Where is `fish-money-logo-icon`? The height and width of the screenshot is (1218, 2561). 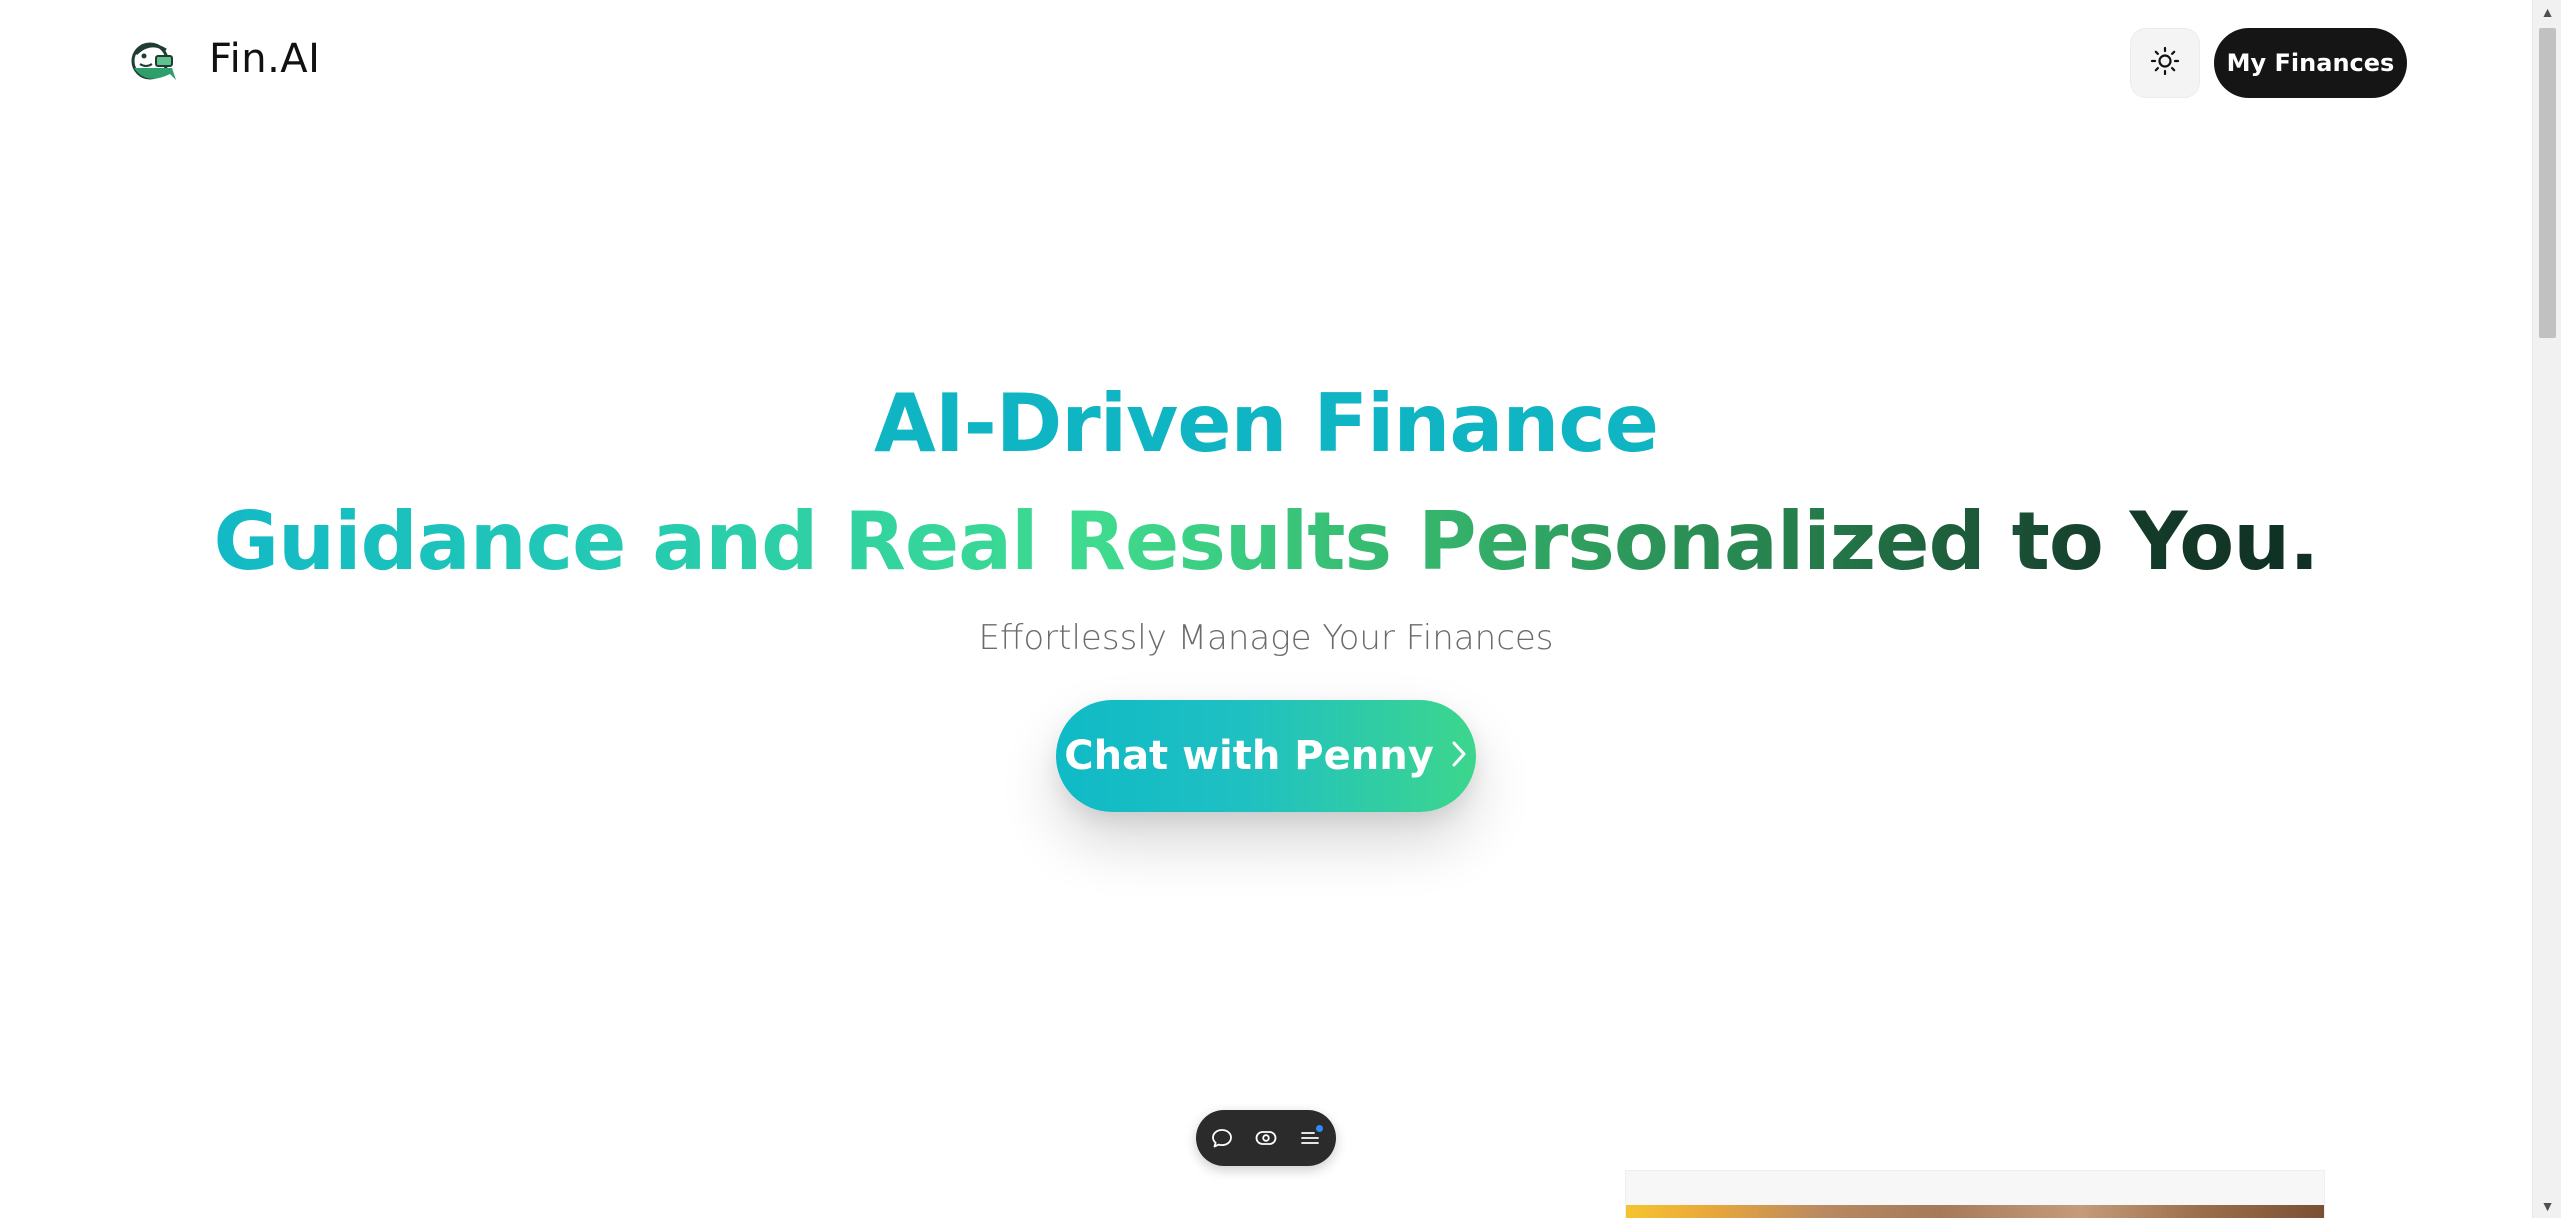
fish-money-logo-icon is located at coordinates (153, 61).